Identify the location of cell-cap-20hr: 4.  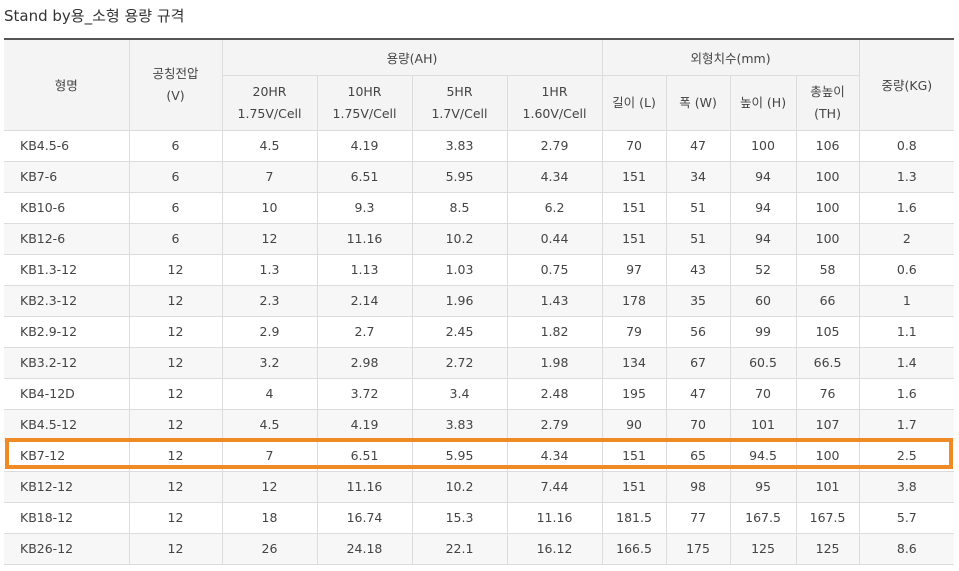
(269, 394).